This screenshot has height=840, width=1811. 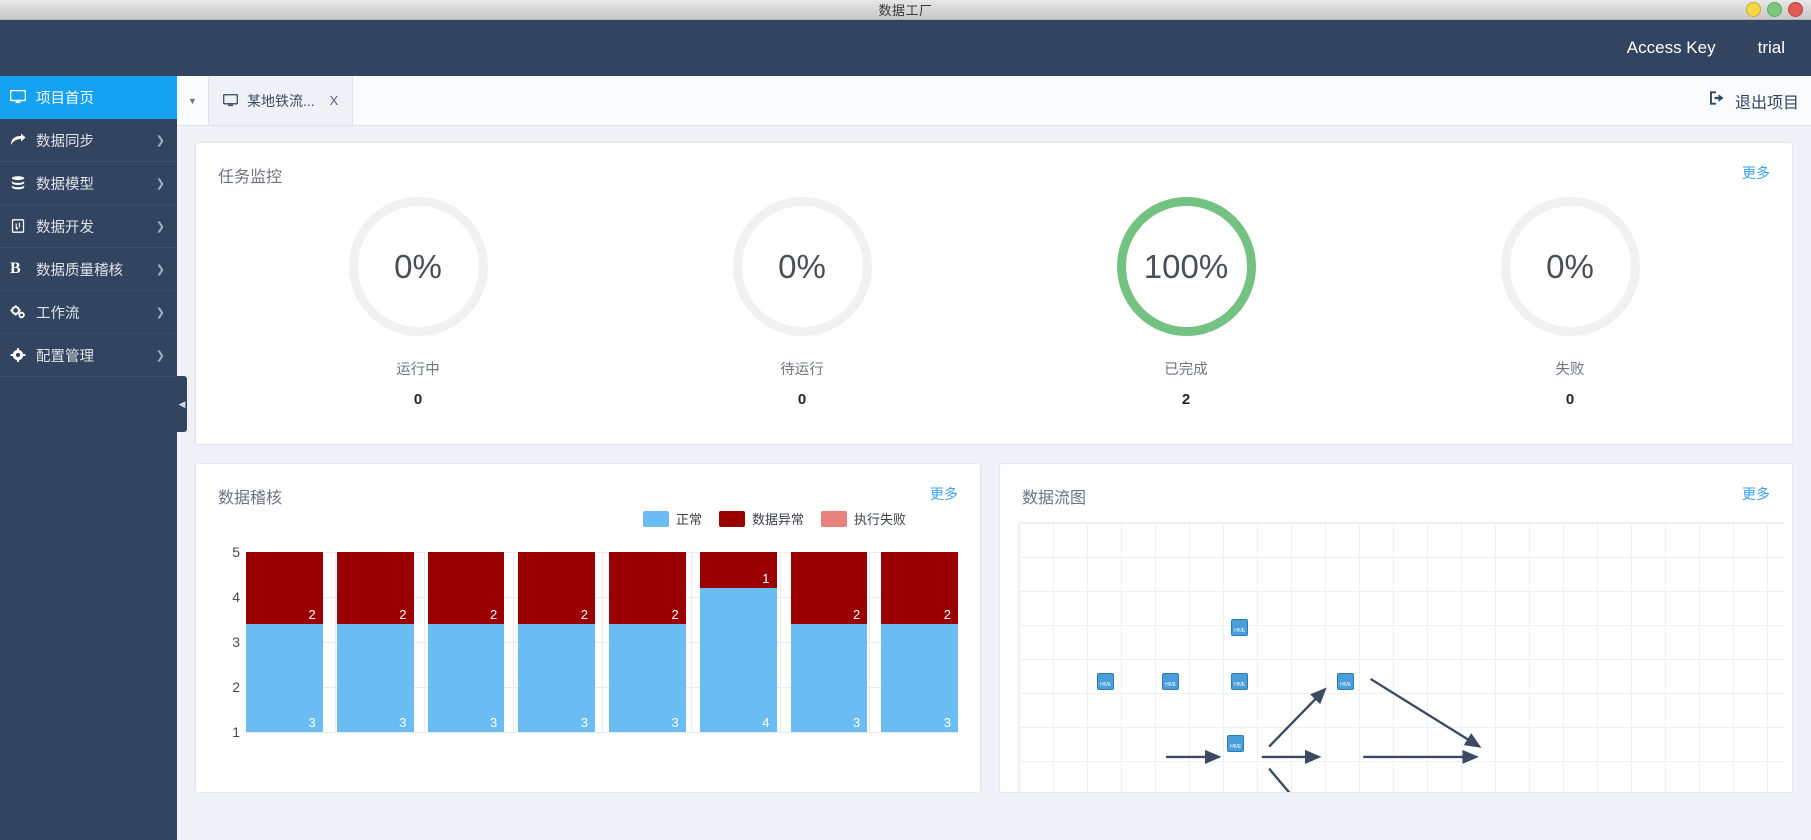 I want to click on sidebar-item-data-quality: B 数据质量稽核 ❯, so click(x=88, y=269).